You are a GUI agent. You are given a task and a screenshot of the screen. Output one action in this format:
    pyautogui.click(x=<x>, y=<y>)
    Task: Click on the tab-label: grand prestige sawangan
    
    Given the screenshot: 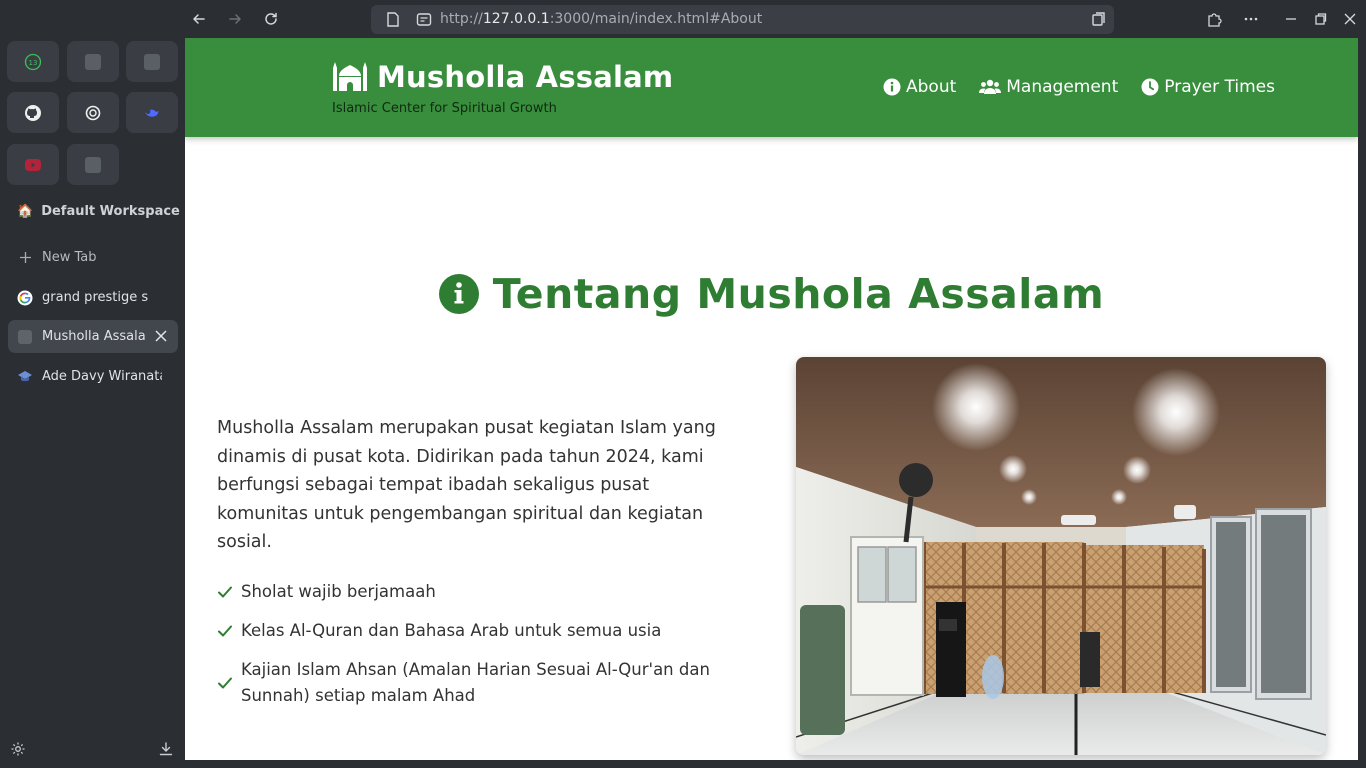 What is the action you would take?
    pyautogui.click(x=95, y=297)
    